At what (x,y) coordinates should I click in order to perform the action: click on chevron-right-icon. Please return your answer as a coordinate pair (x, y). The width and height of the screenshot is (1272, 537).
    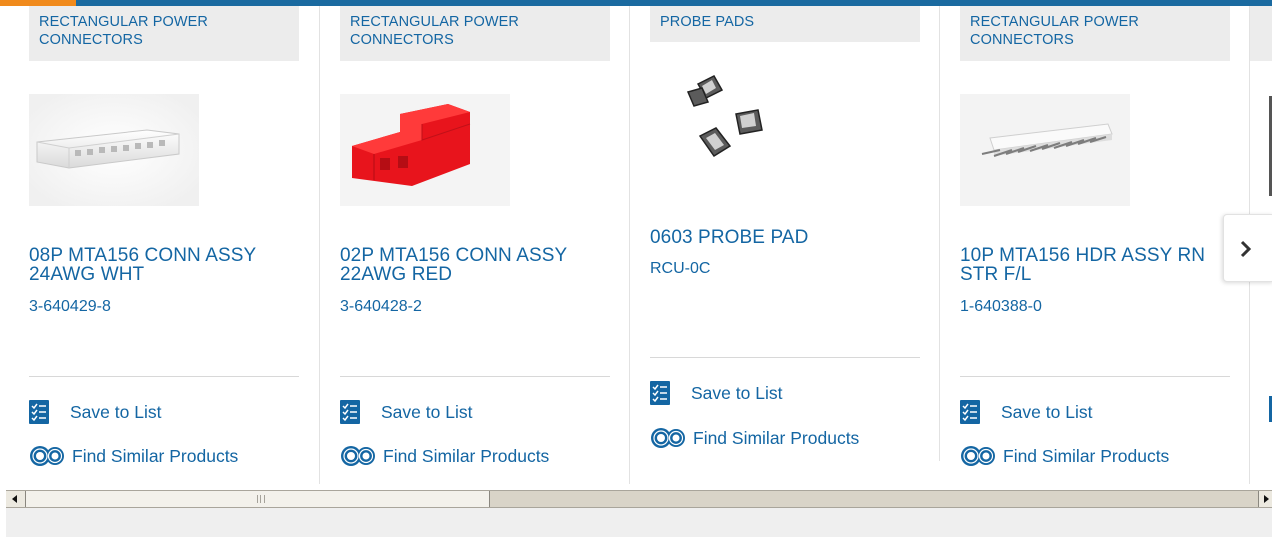
    Looking at the image, I should click on (1246, 249).